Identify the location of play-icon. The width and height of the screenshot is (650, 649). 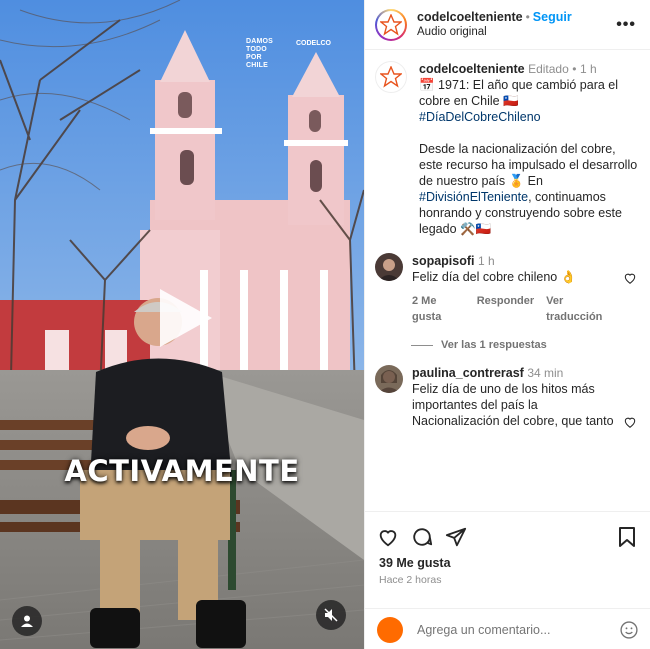
(183, 318).